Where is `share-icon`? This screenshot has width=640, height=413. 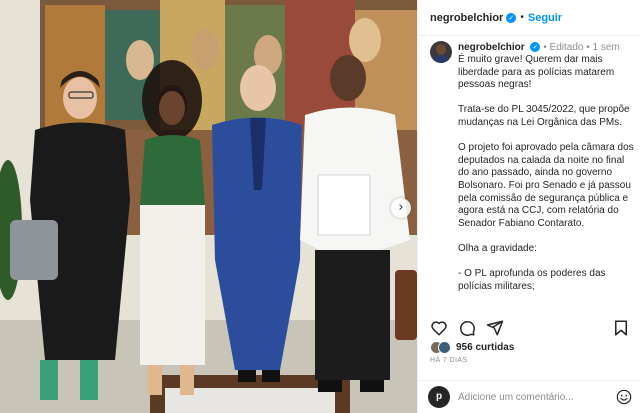
share-icon is located at coordinates (495, 328).